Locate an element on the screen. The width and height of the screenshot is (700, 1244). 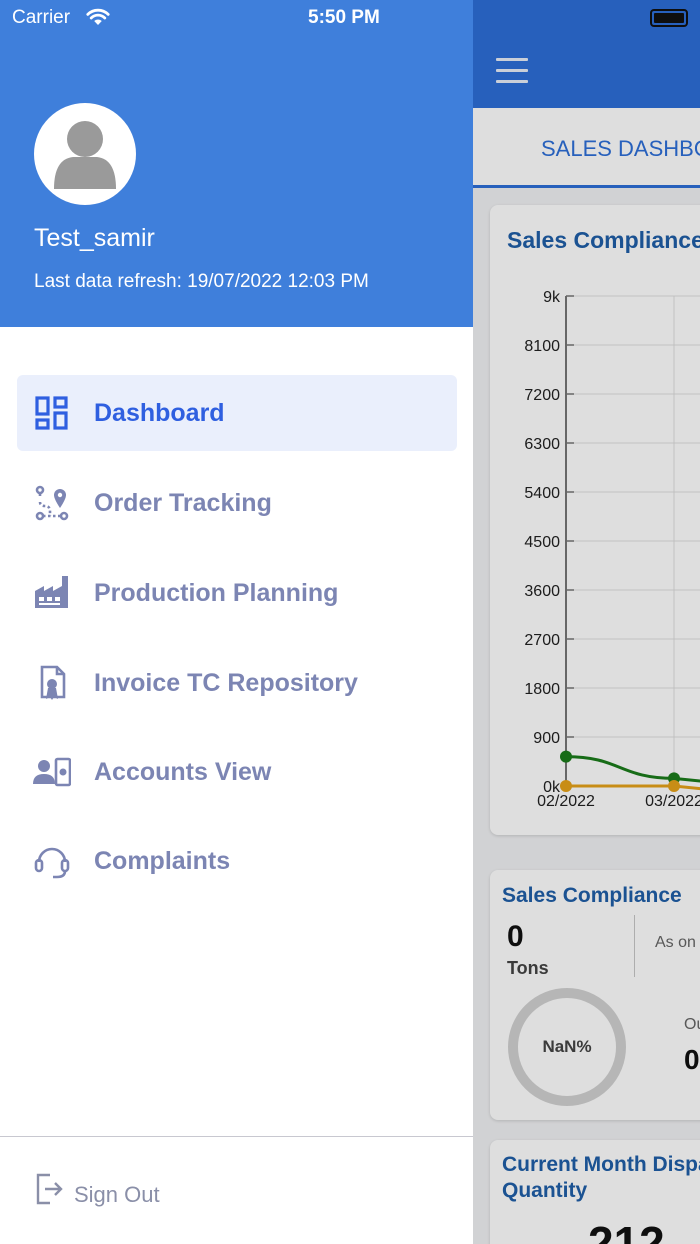
nav-item-invoice-tc-repository: Invoice TC Repository is located at coordinates (237, 683).